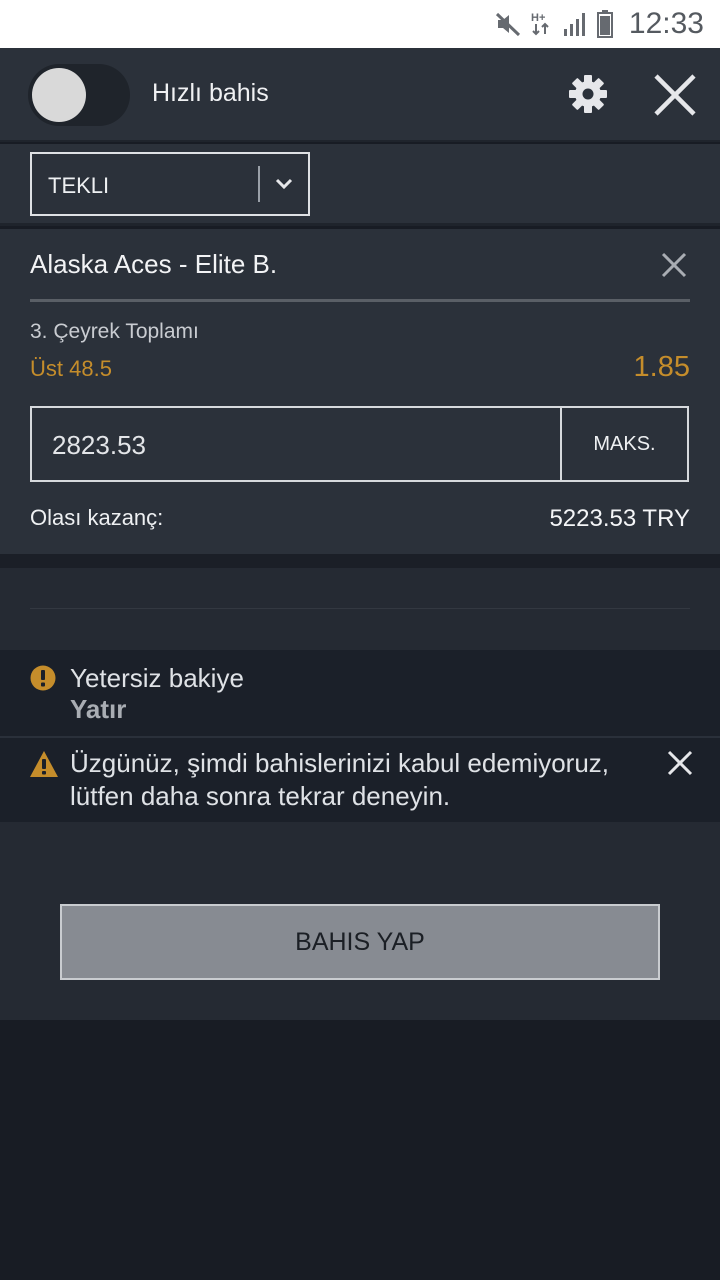 This screenshot has width=720, height=1280. What do you see at coordinates (99, 445) in the screenshot?
I see `stake-value: 2823.53` at bounding box center [99, 445].